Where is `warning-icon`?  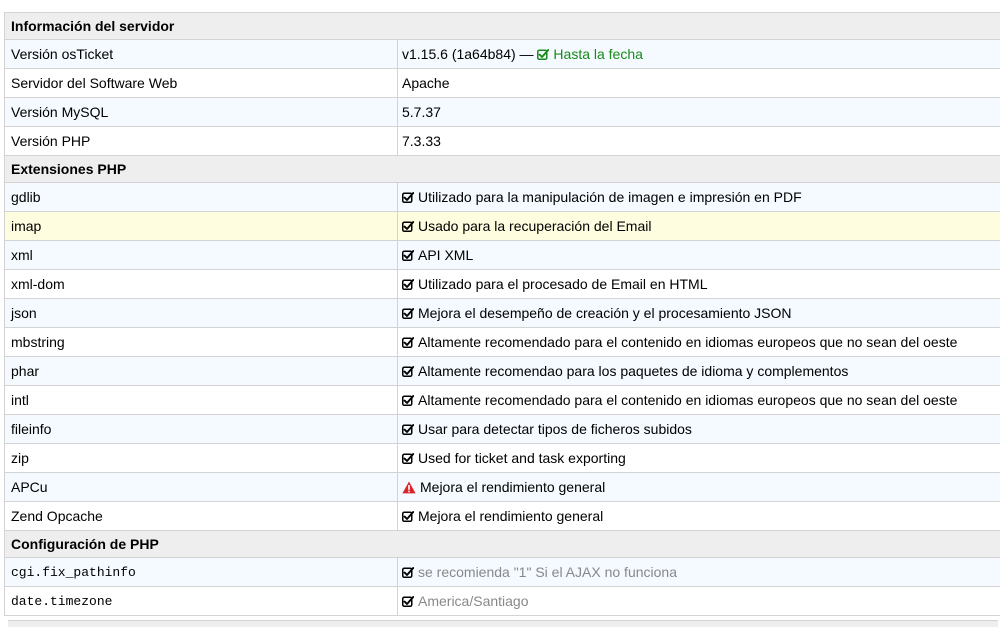
warning-icon is located at coordinates (409, 487).